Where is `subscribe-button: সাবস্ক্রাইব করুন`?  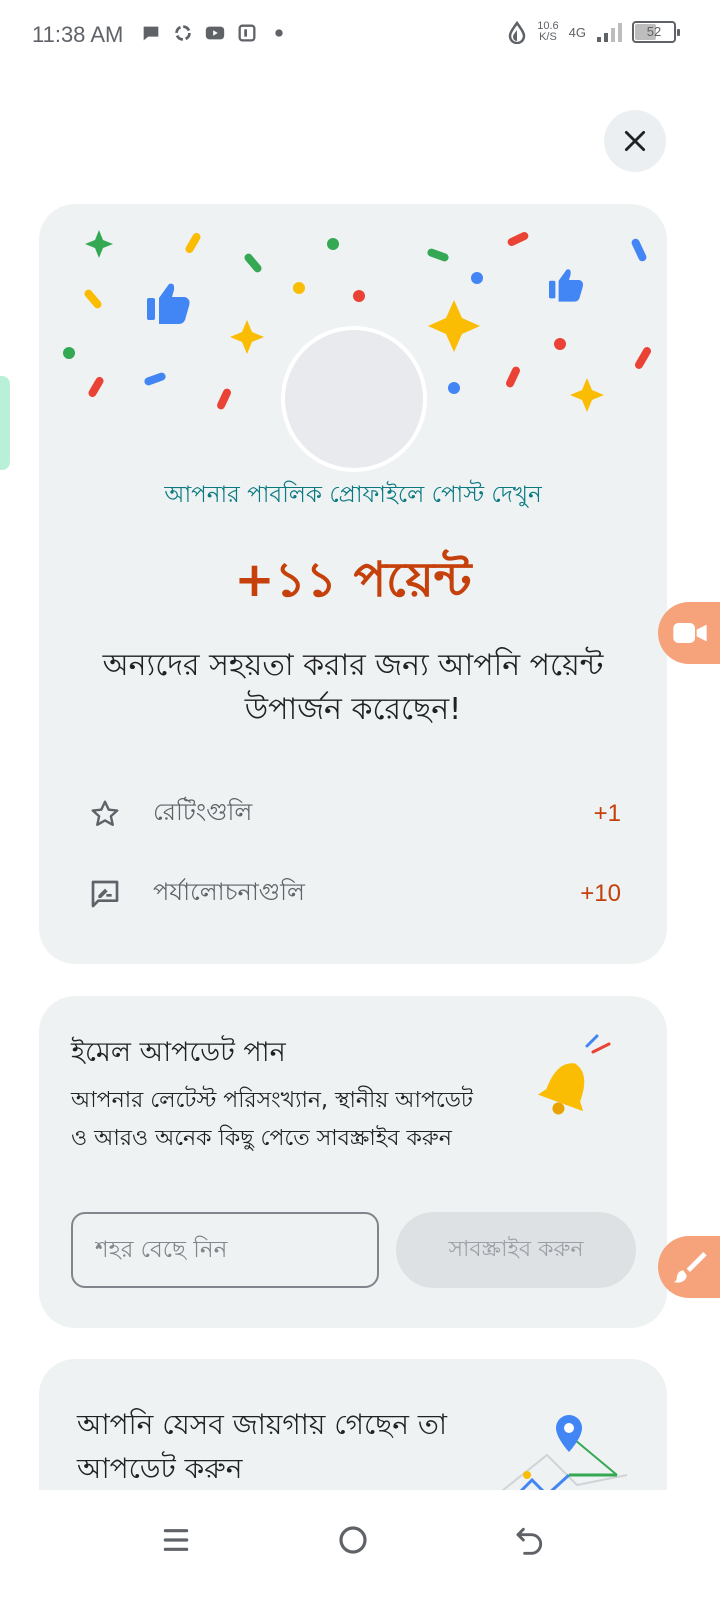
subscribe-button: সাবস্ক্রাইব করুন is located at coordinates (516, 1250).